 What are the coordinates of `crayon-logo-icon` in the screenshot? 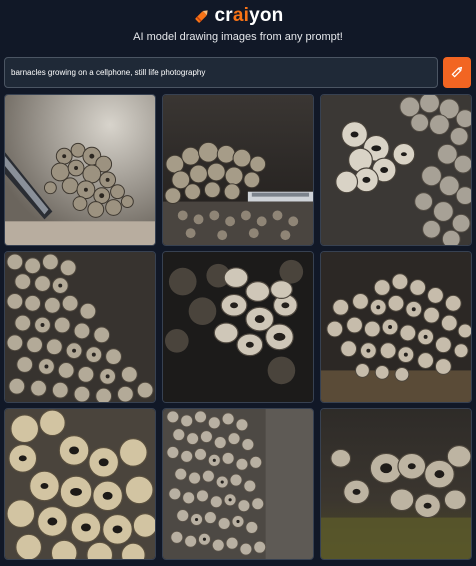 It's located at (202, 16).